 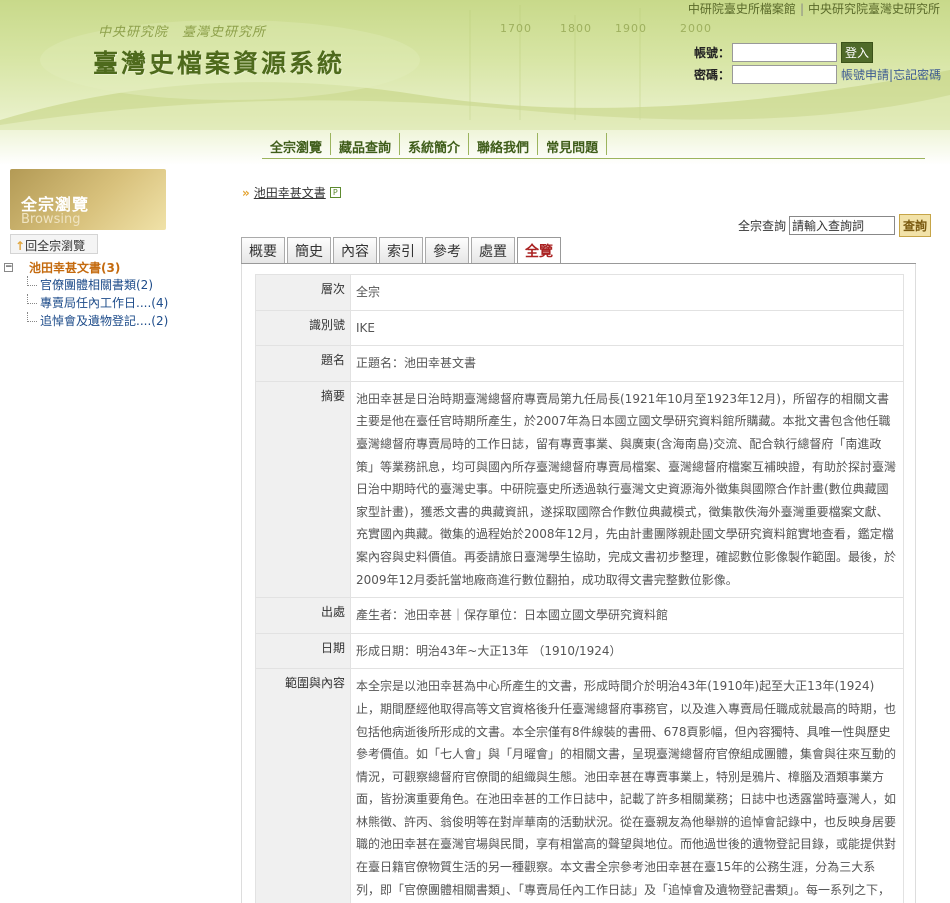 What do you see at coordinates (631, 28) in the screenshot?
I see `year-label: 1900` at bounding box center [631, 28].